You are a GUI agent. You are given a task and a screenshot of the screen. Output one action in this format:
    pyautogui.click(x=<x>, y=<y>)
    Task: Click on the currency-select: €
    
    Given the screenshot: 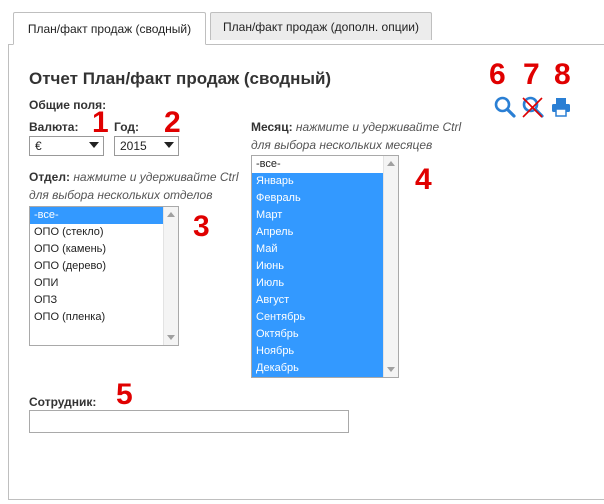 What is the action you would take?
    pyautogui.click(x=66, y=146)
    